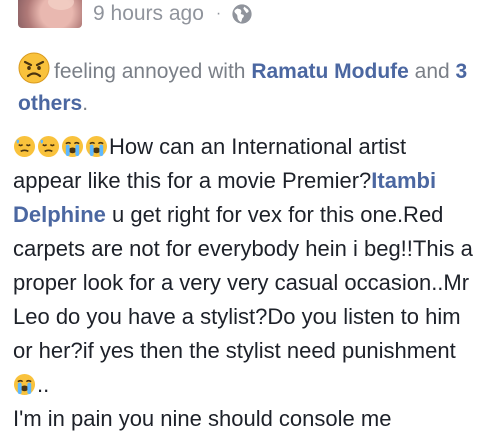  Describe the element at coordinates (43, 384) in the screenshot. I see `post-text-3: ..` at that location.